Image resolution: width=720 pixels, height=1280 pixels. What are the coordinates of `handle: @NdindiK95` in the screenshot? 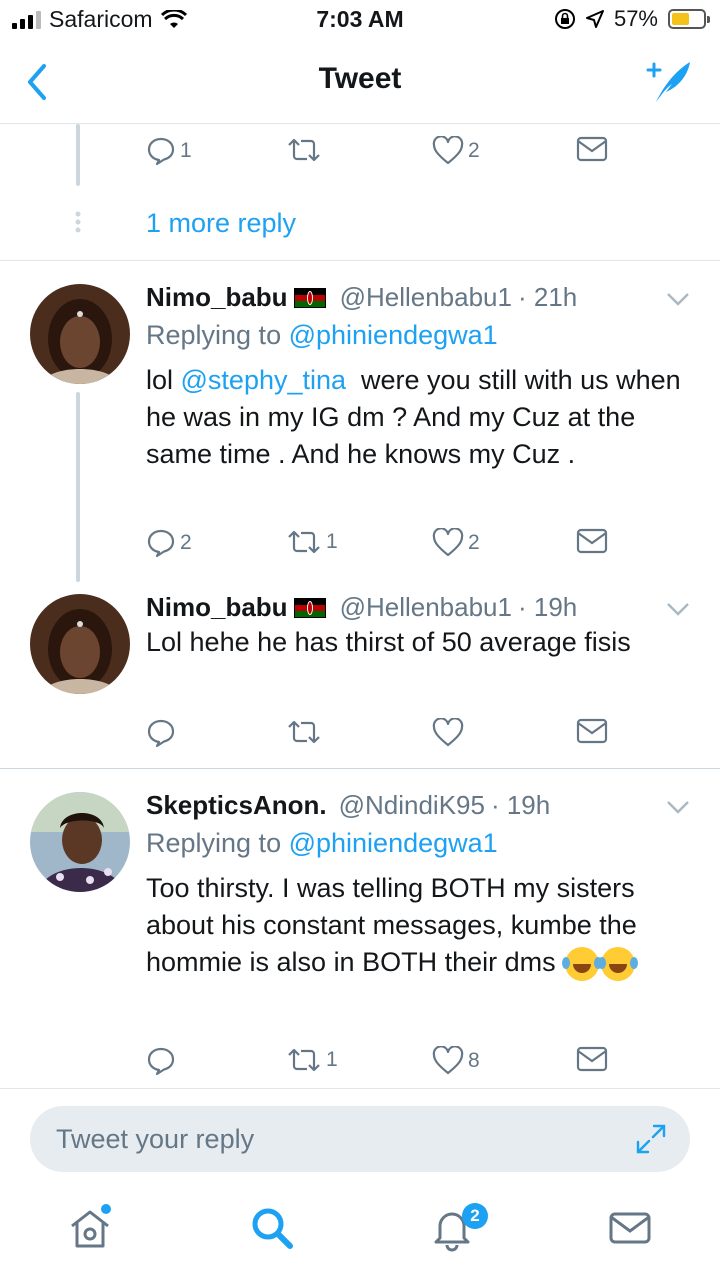 It's located at (412, 805).